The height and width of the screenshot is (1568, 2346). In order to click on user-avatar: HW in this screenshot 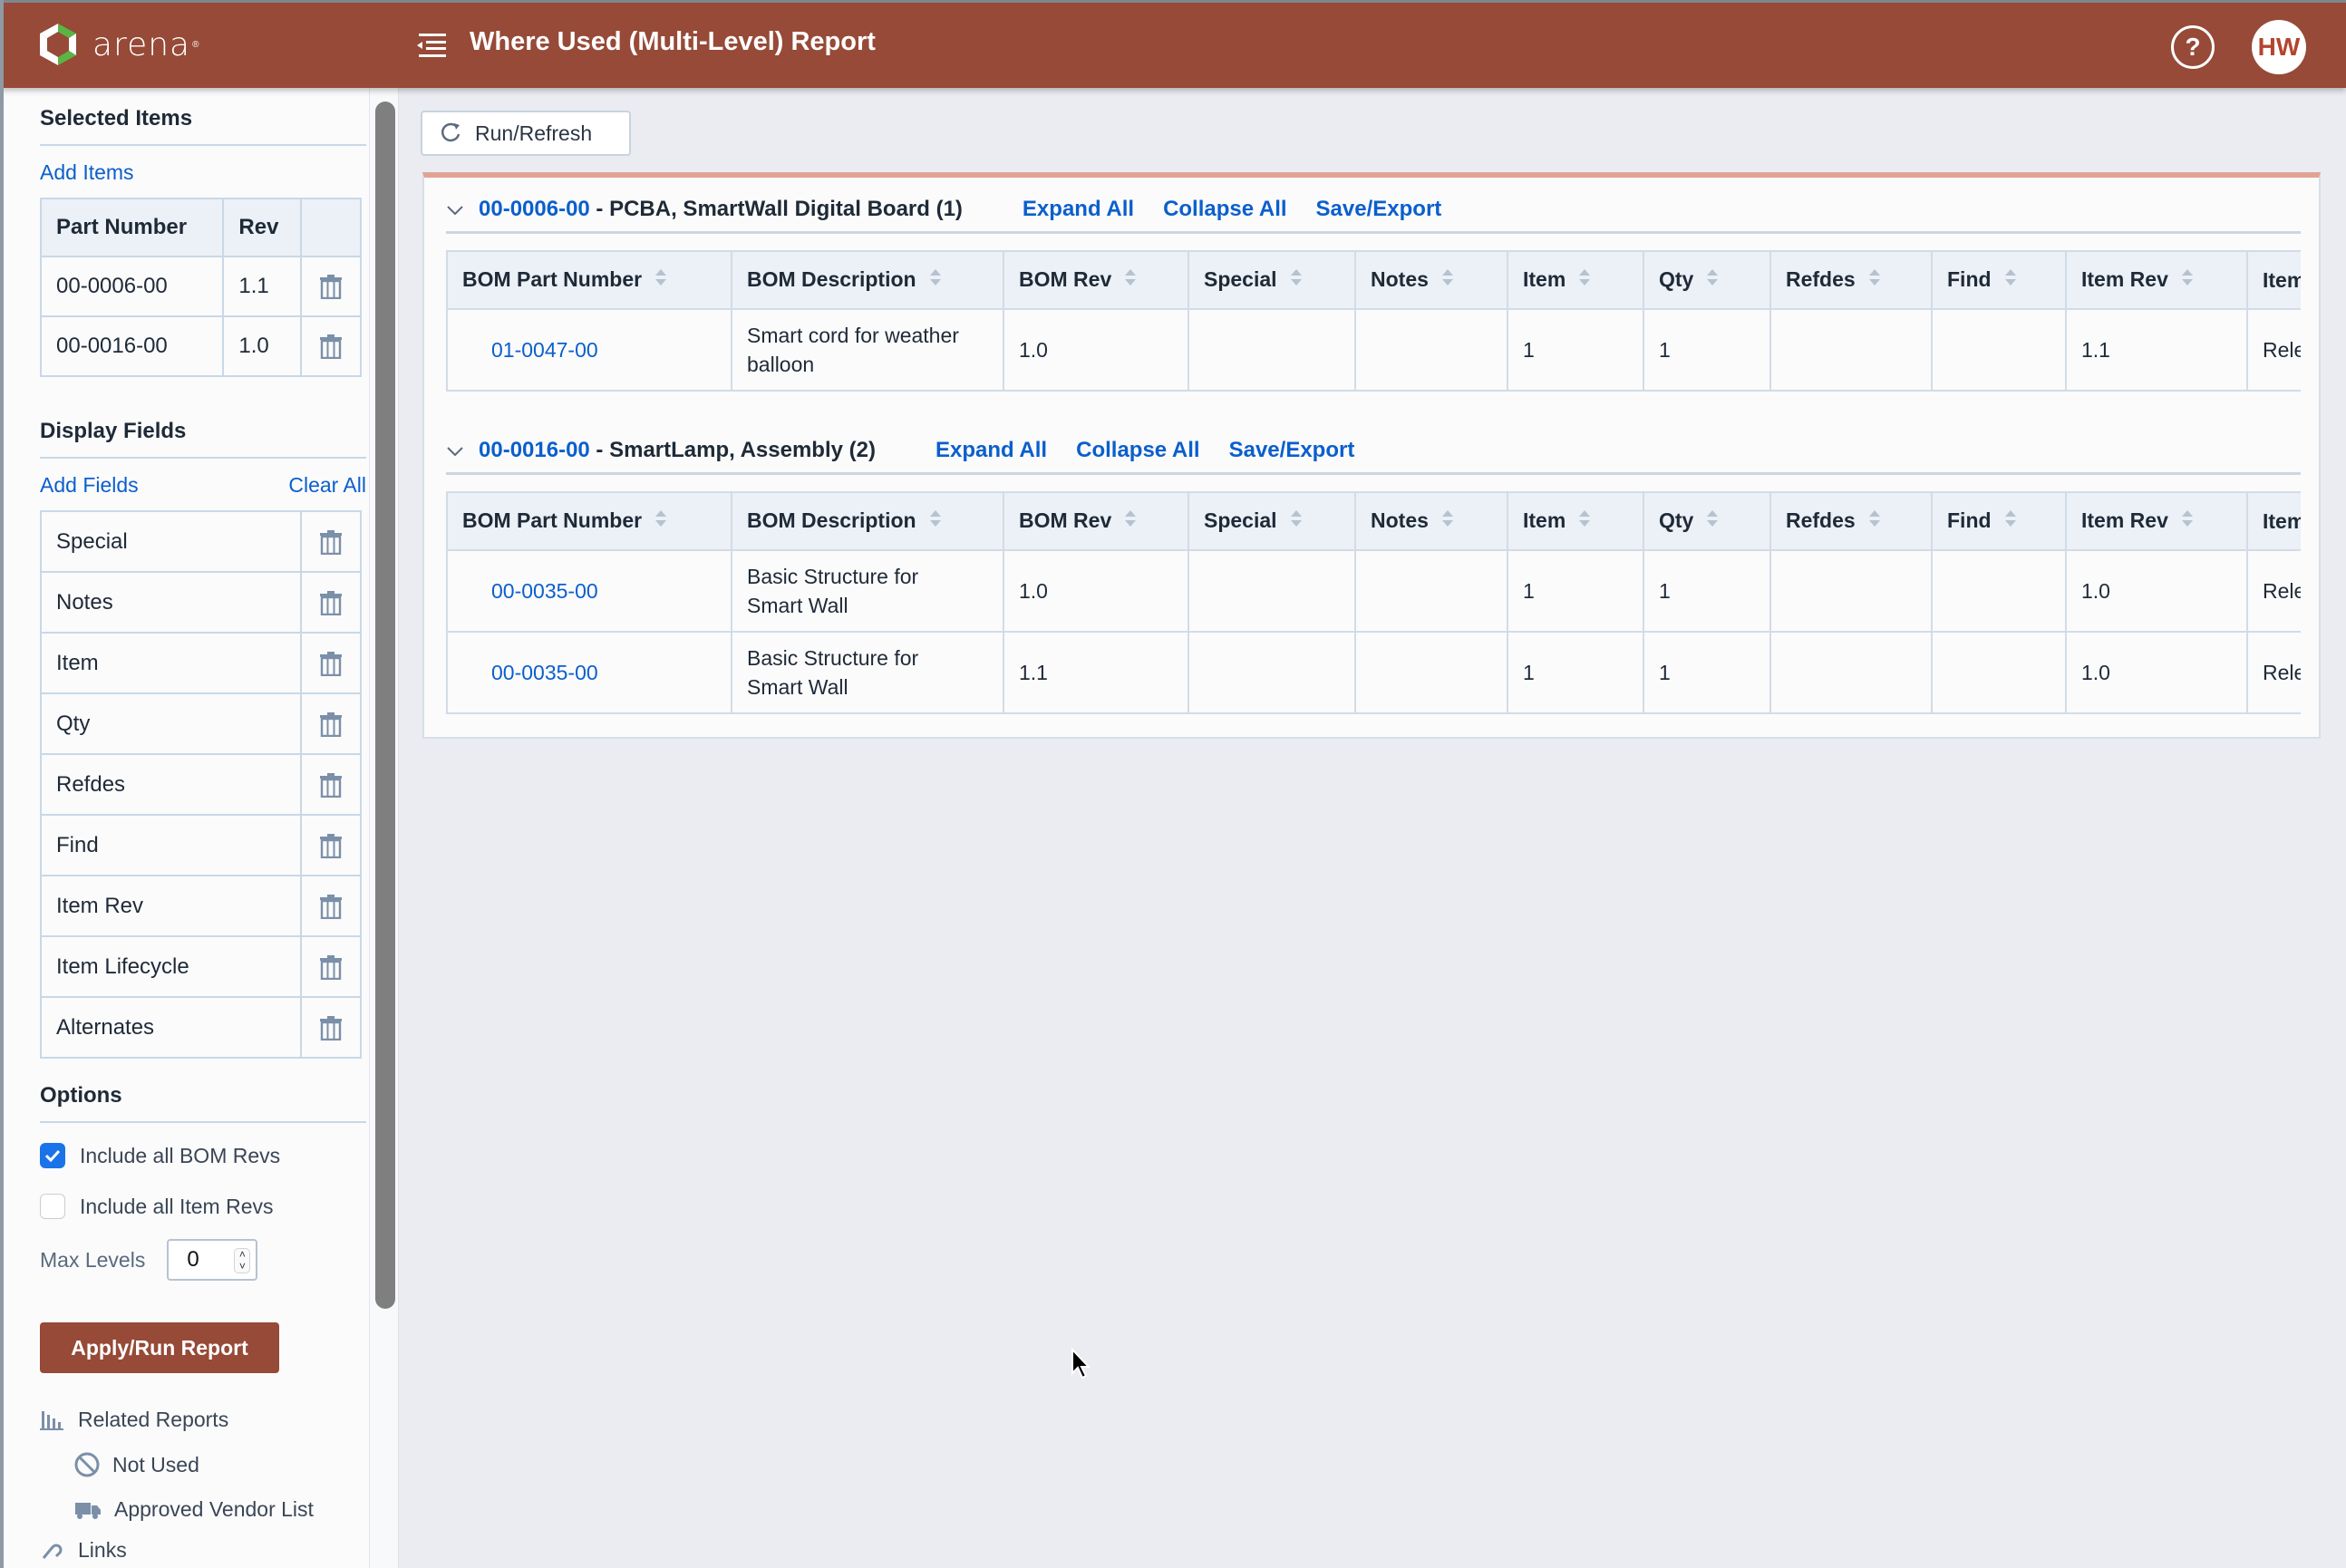, I will do `click(2279, 47)`.